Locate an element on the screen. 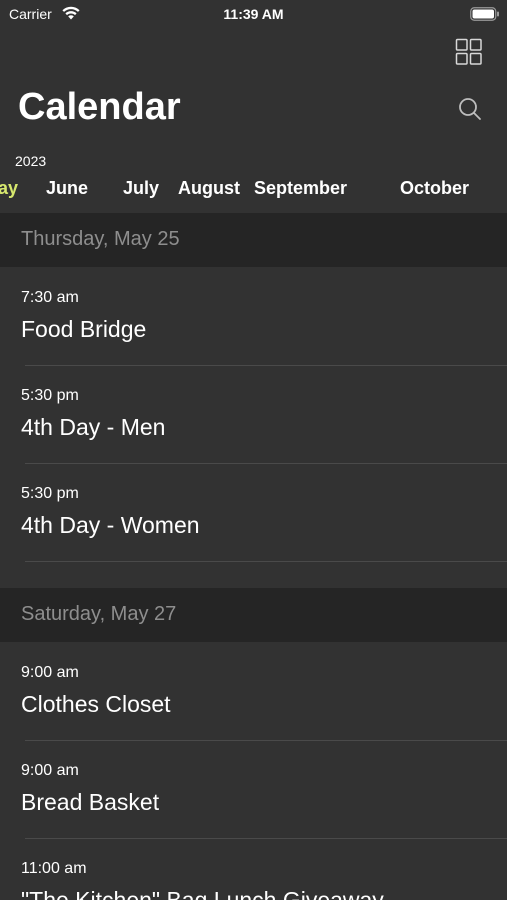 The width and height of the screenshot is (507, 900). month-tab-may: ay is located at coordinates (9, 188).